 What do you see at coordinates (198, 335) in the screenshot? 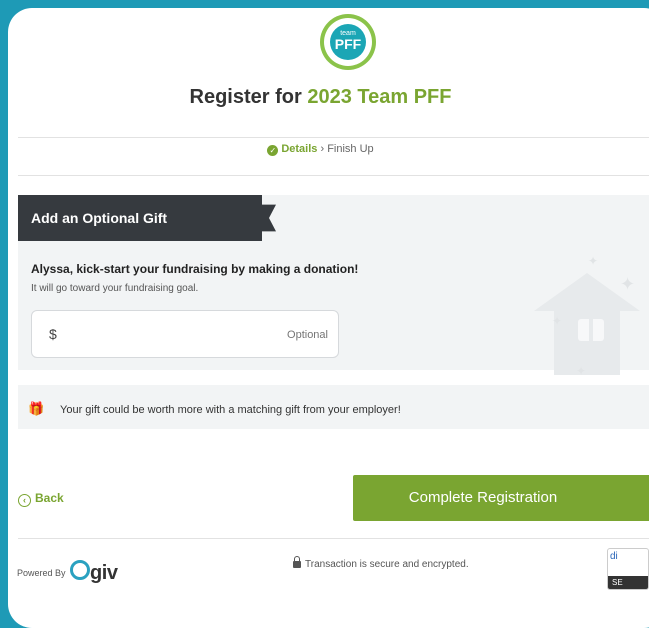
I see `gift-amount-input` at bounding box center [198, 335].